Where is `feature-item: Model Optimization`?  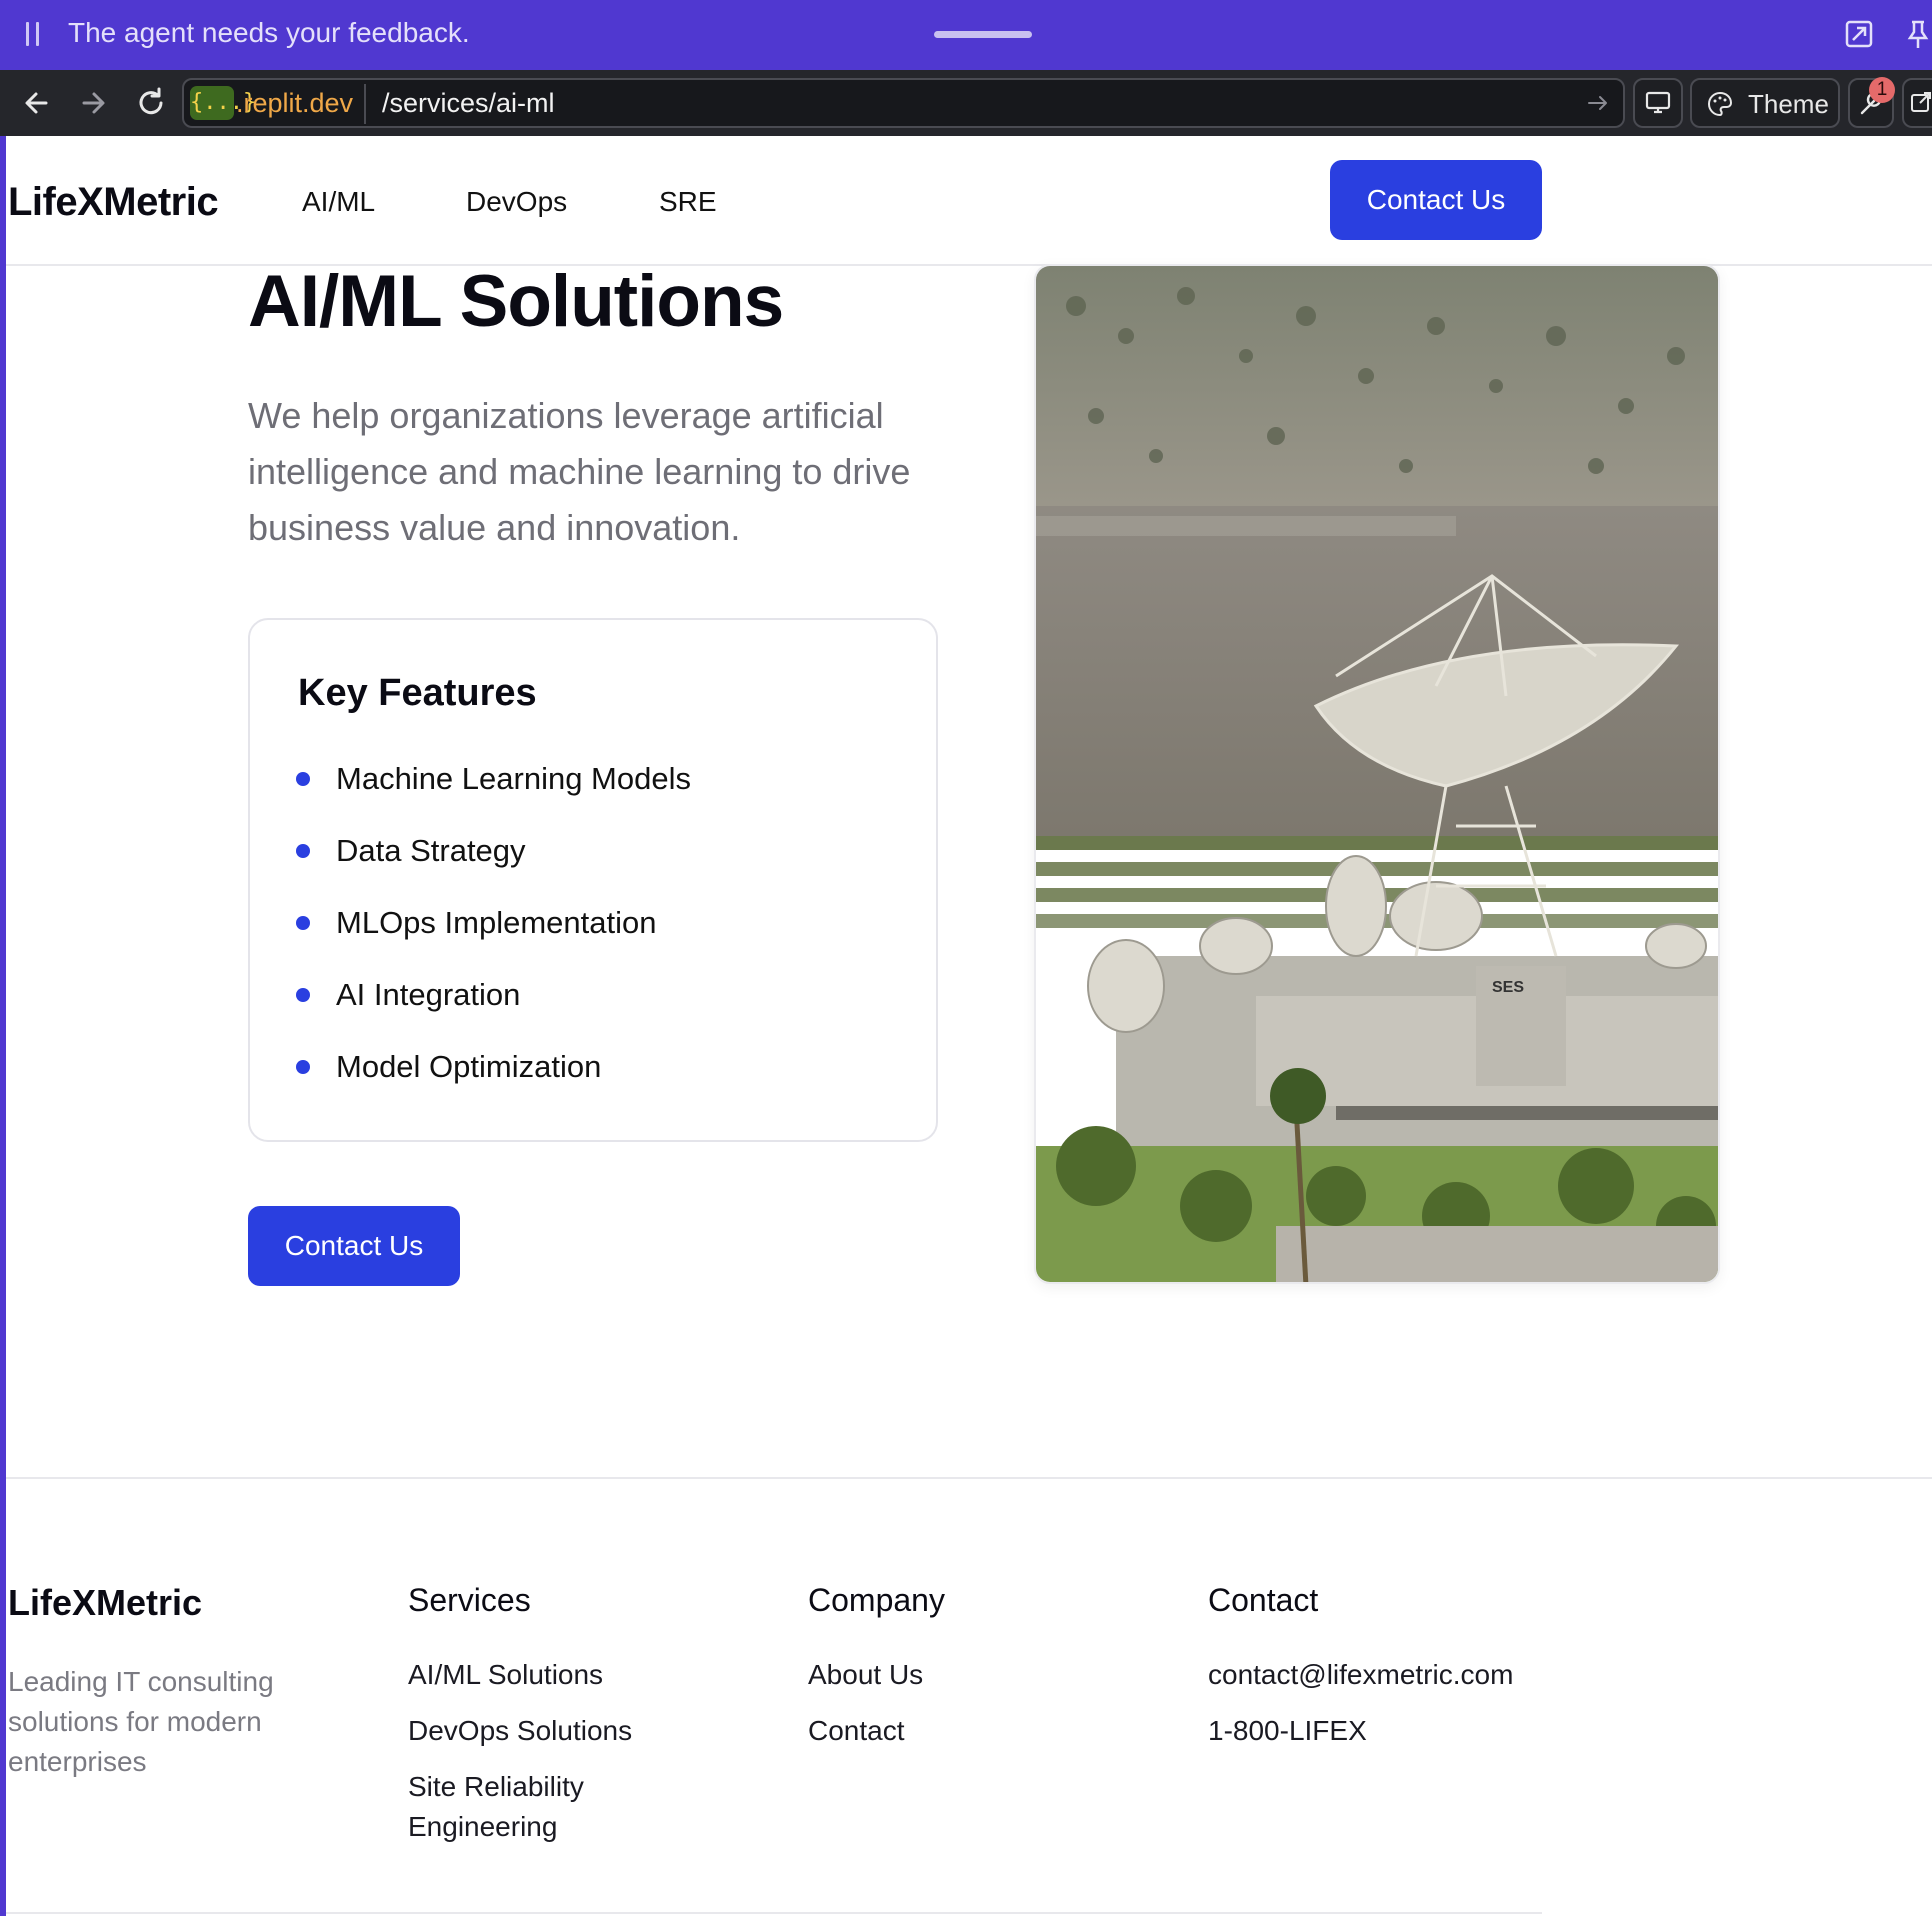 feature-item: Model Optimization is located at coordinates (493, 1084).